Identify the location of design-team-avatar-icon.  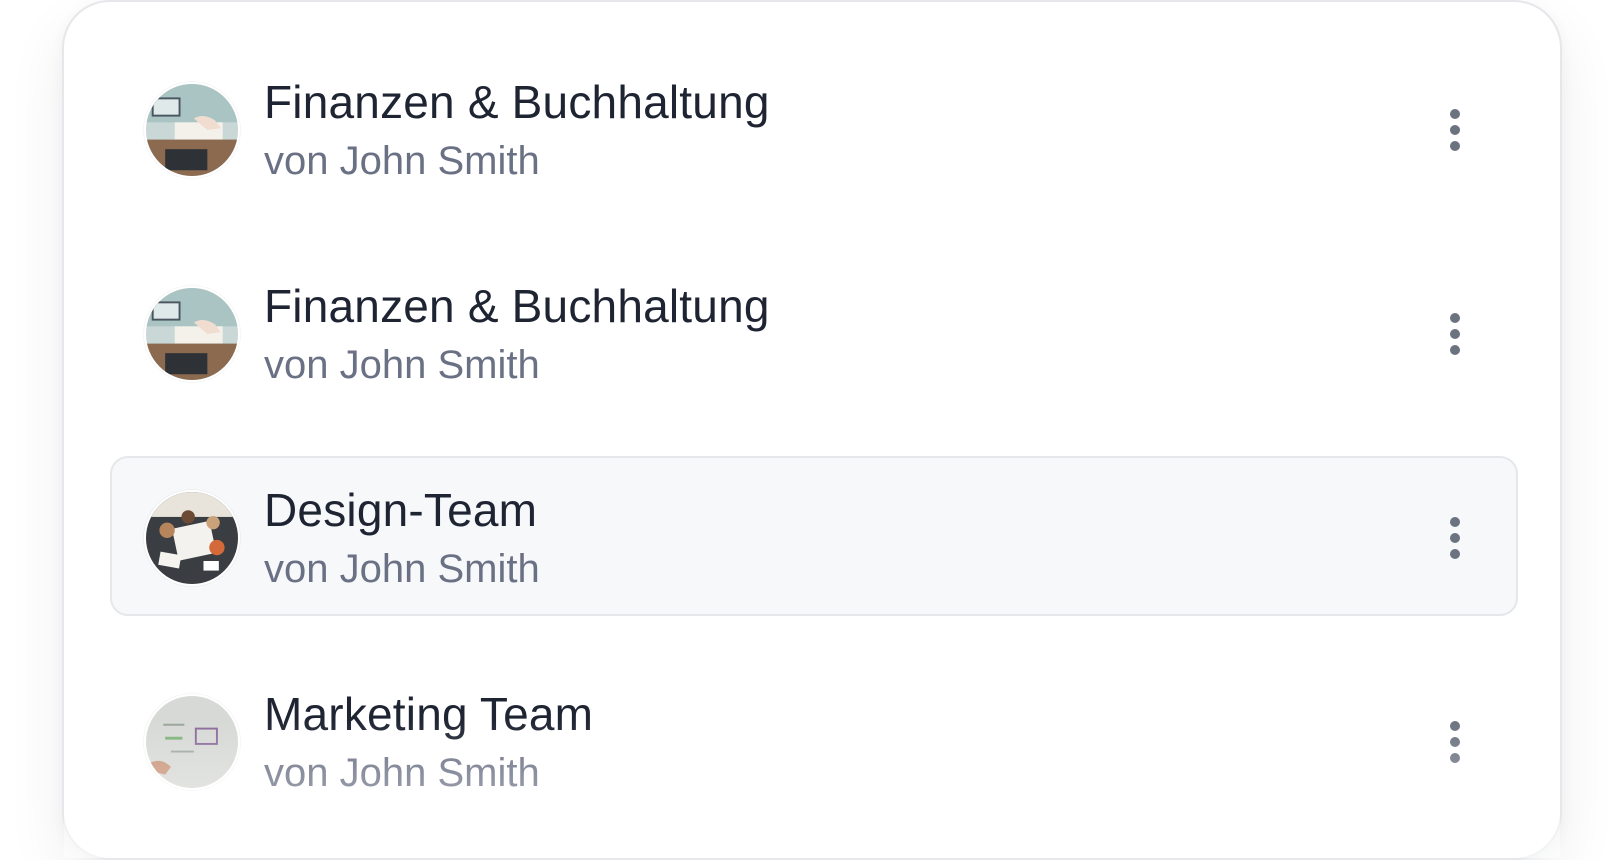
(192, 538).